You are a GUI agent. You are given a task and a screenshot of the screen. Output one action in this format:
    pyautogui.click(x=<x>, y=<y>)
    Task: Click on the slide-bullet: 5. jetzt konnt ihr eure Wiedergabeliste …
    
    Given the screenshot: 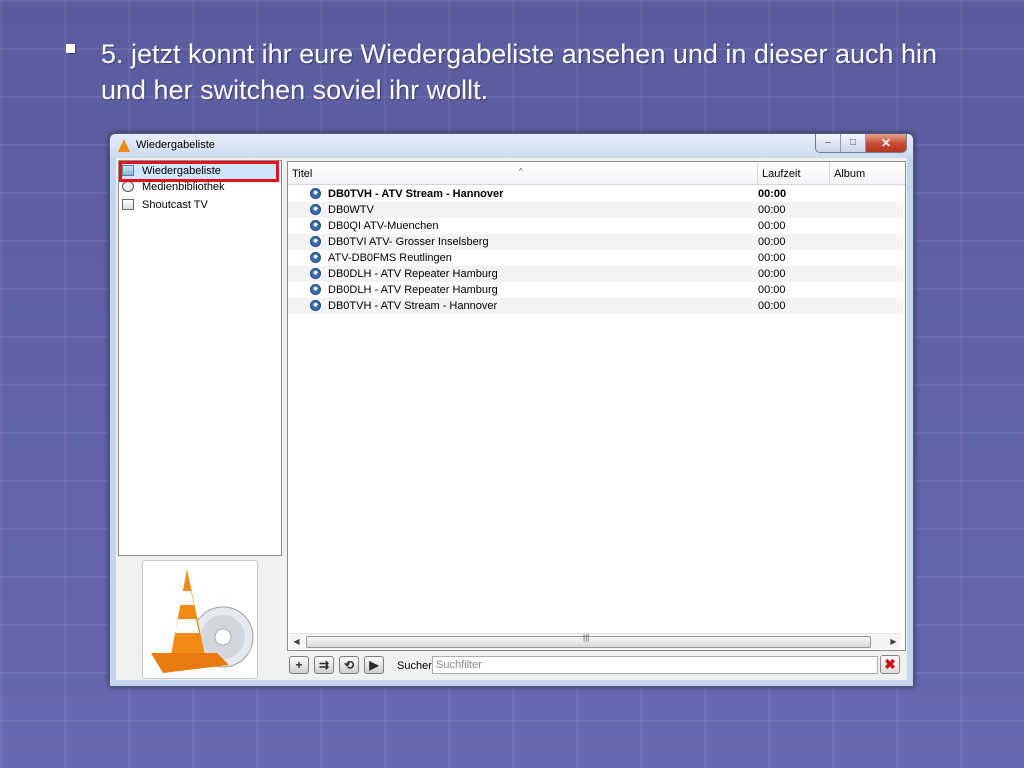 What is the action you would take?
    pyautogui.click(x=516, y=72)
    